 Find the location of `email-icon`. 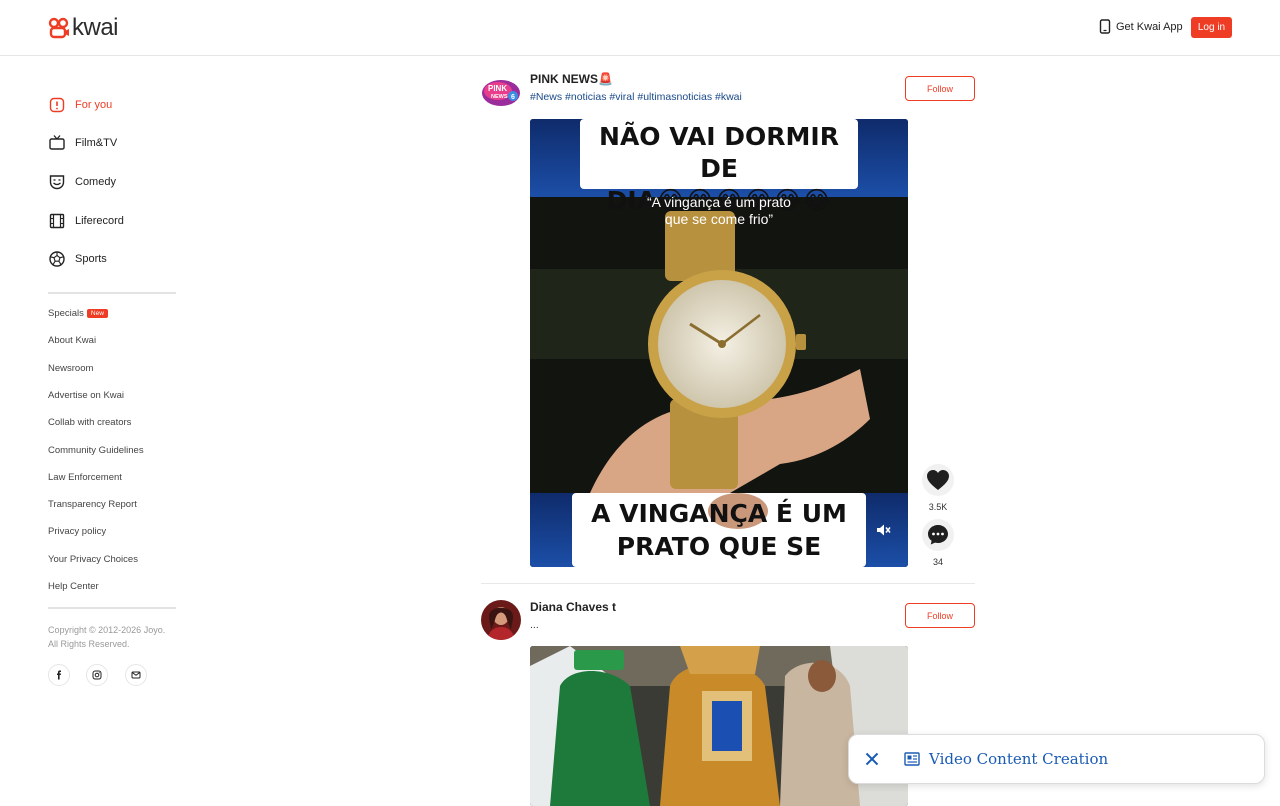

email-icon is located at coordinates (136, 675).